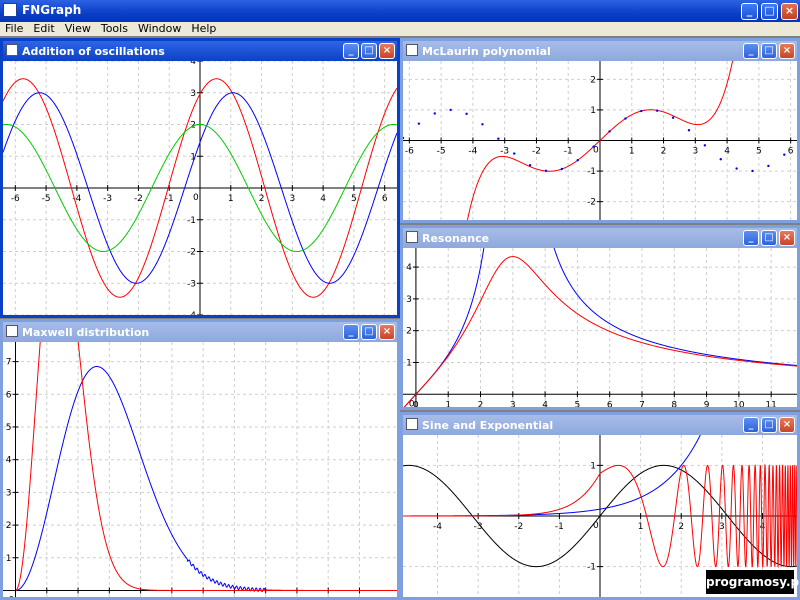 Image resolution: width=800 pixels, height=600 pixels. Describe the element at coordinates (600, 140) in the screenshot. I see `mclaurin-plot: 0-6 -5 -4 -3 -2 -1 1 2 3 4 5 6-2-112` at that location.